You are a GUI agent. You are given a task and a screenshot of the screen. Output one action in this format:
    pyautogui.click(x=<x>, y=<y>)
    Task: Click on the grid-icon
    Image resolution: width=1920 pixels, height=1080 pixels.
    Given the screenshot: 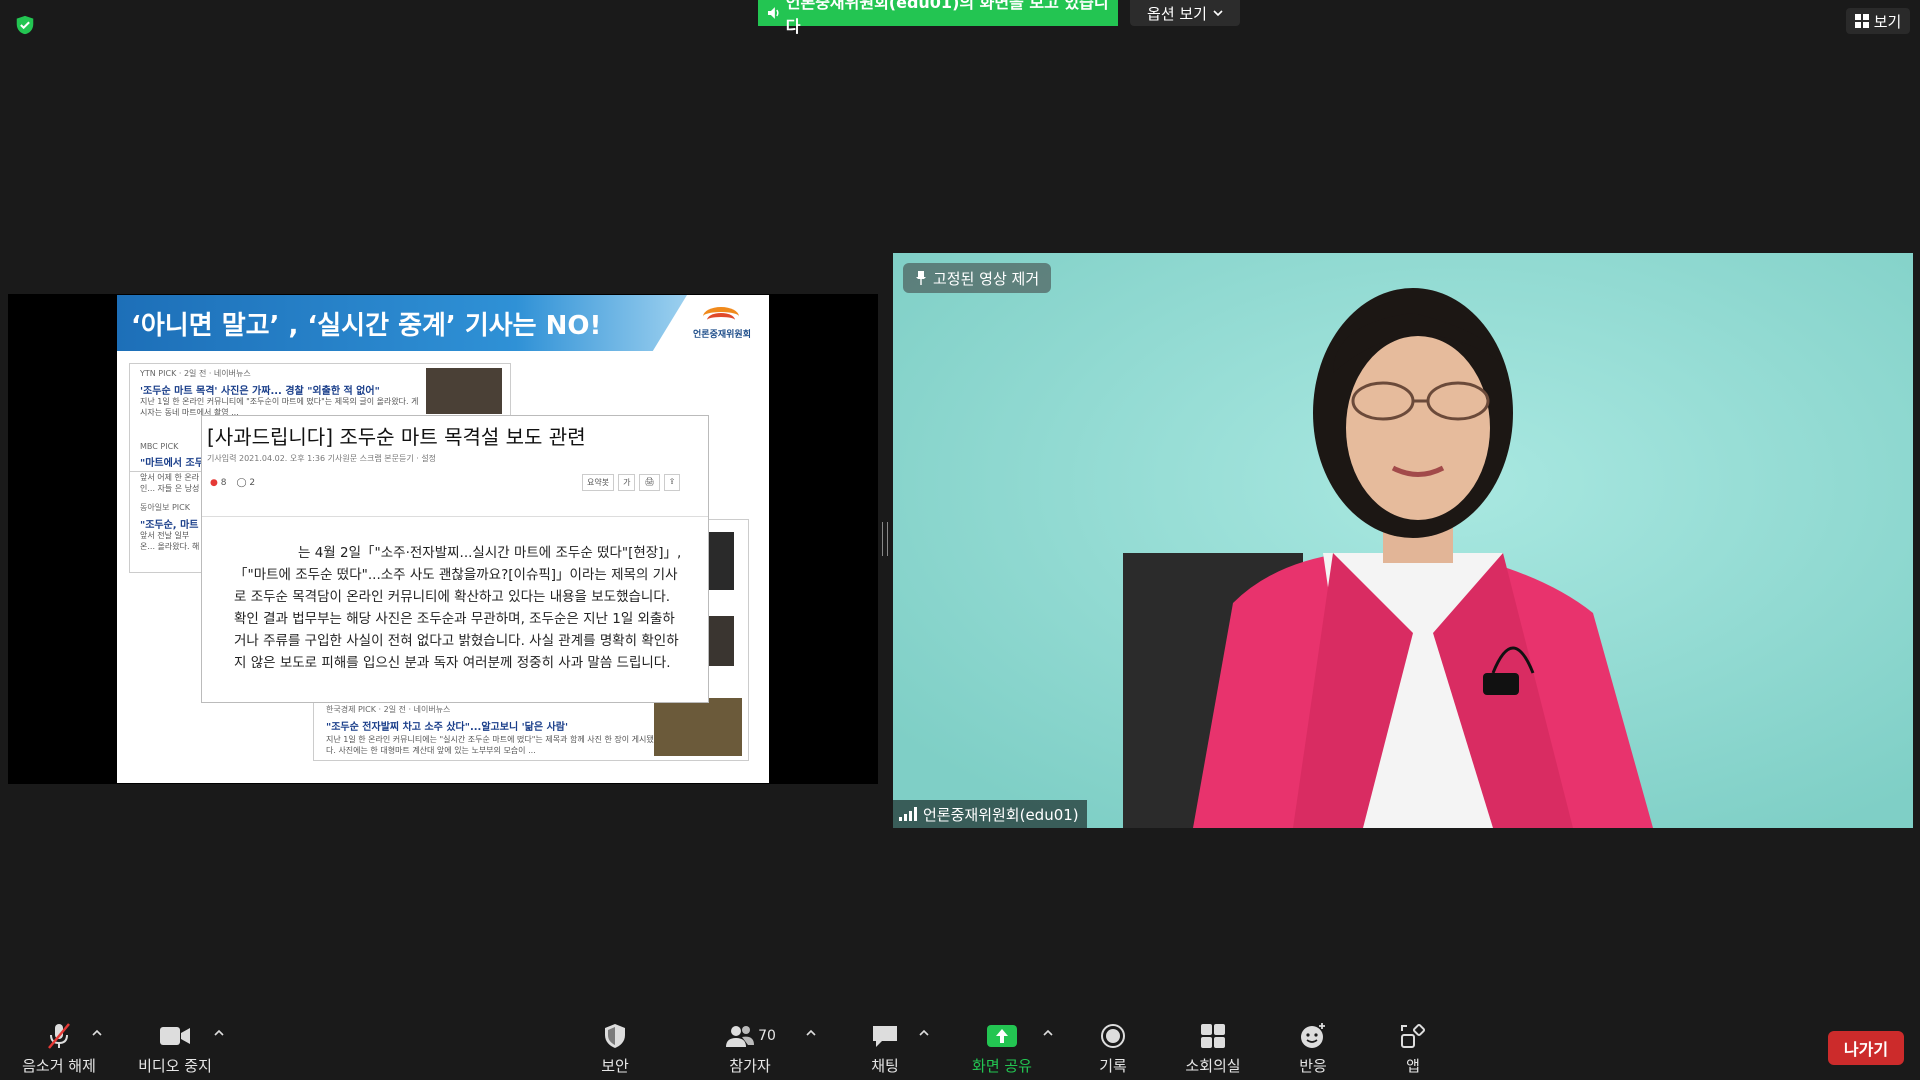 What is the action you would take?
    pyautogui.click(x=1861, y=21)
    